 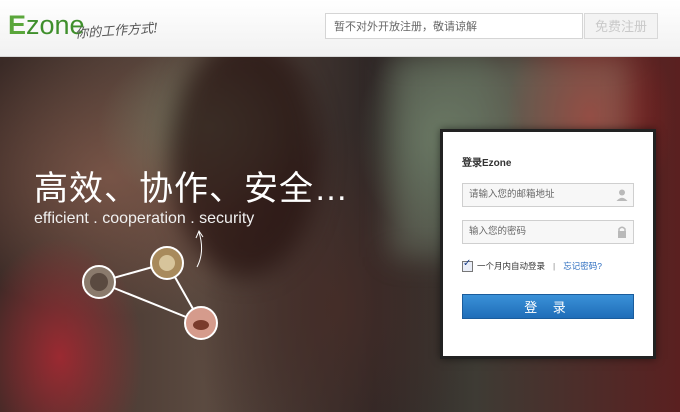 What do you see at coordinates (467, 265) in the screenshot?
I see `remember-checkbox` at bounding box center [467, 265].